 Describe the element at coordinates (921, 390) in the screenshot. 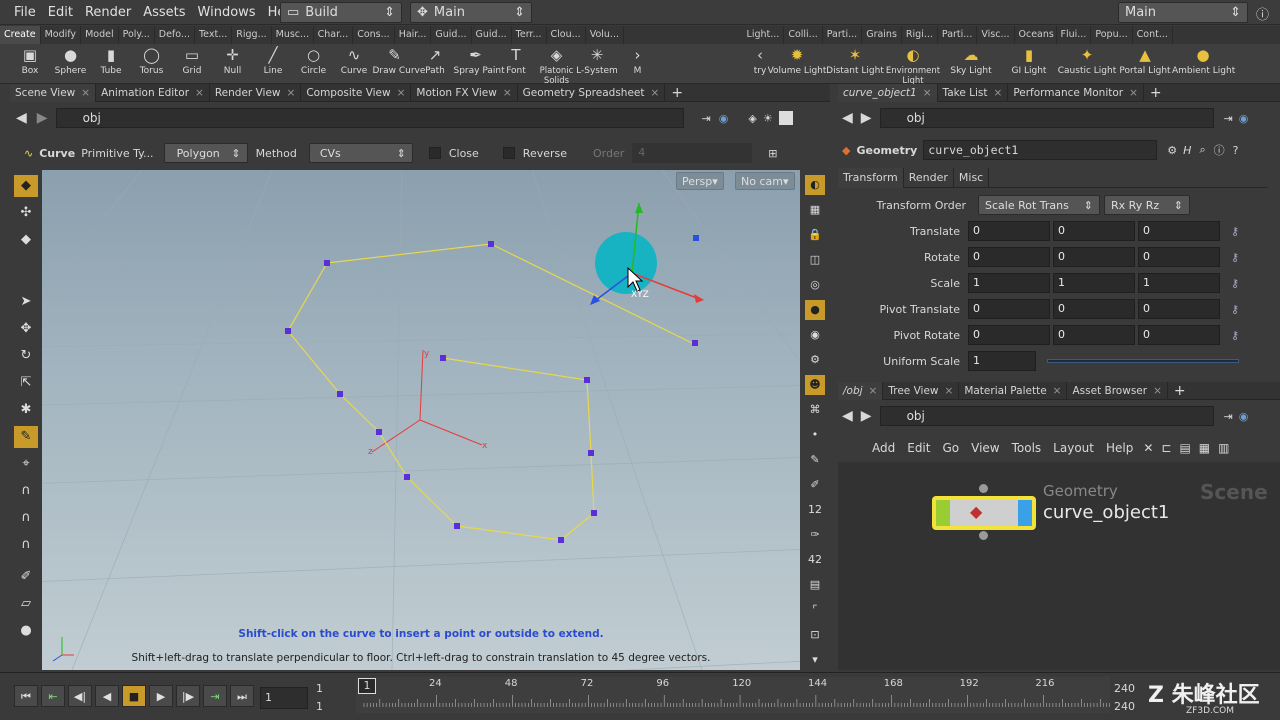

I see `tab-tree-view: Tree View ×` at that location.